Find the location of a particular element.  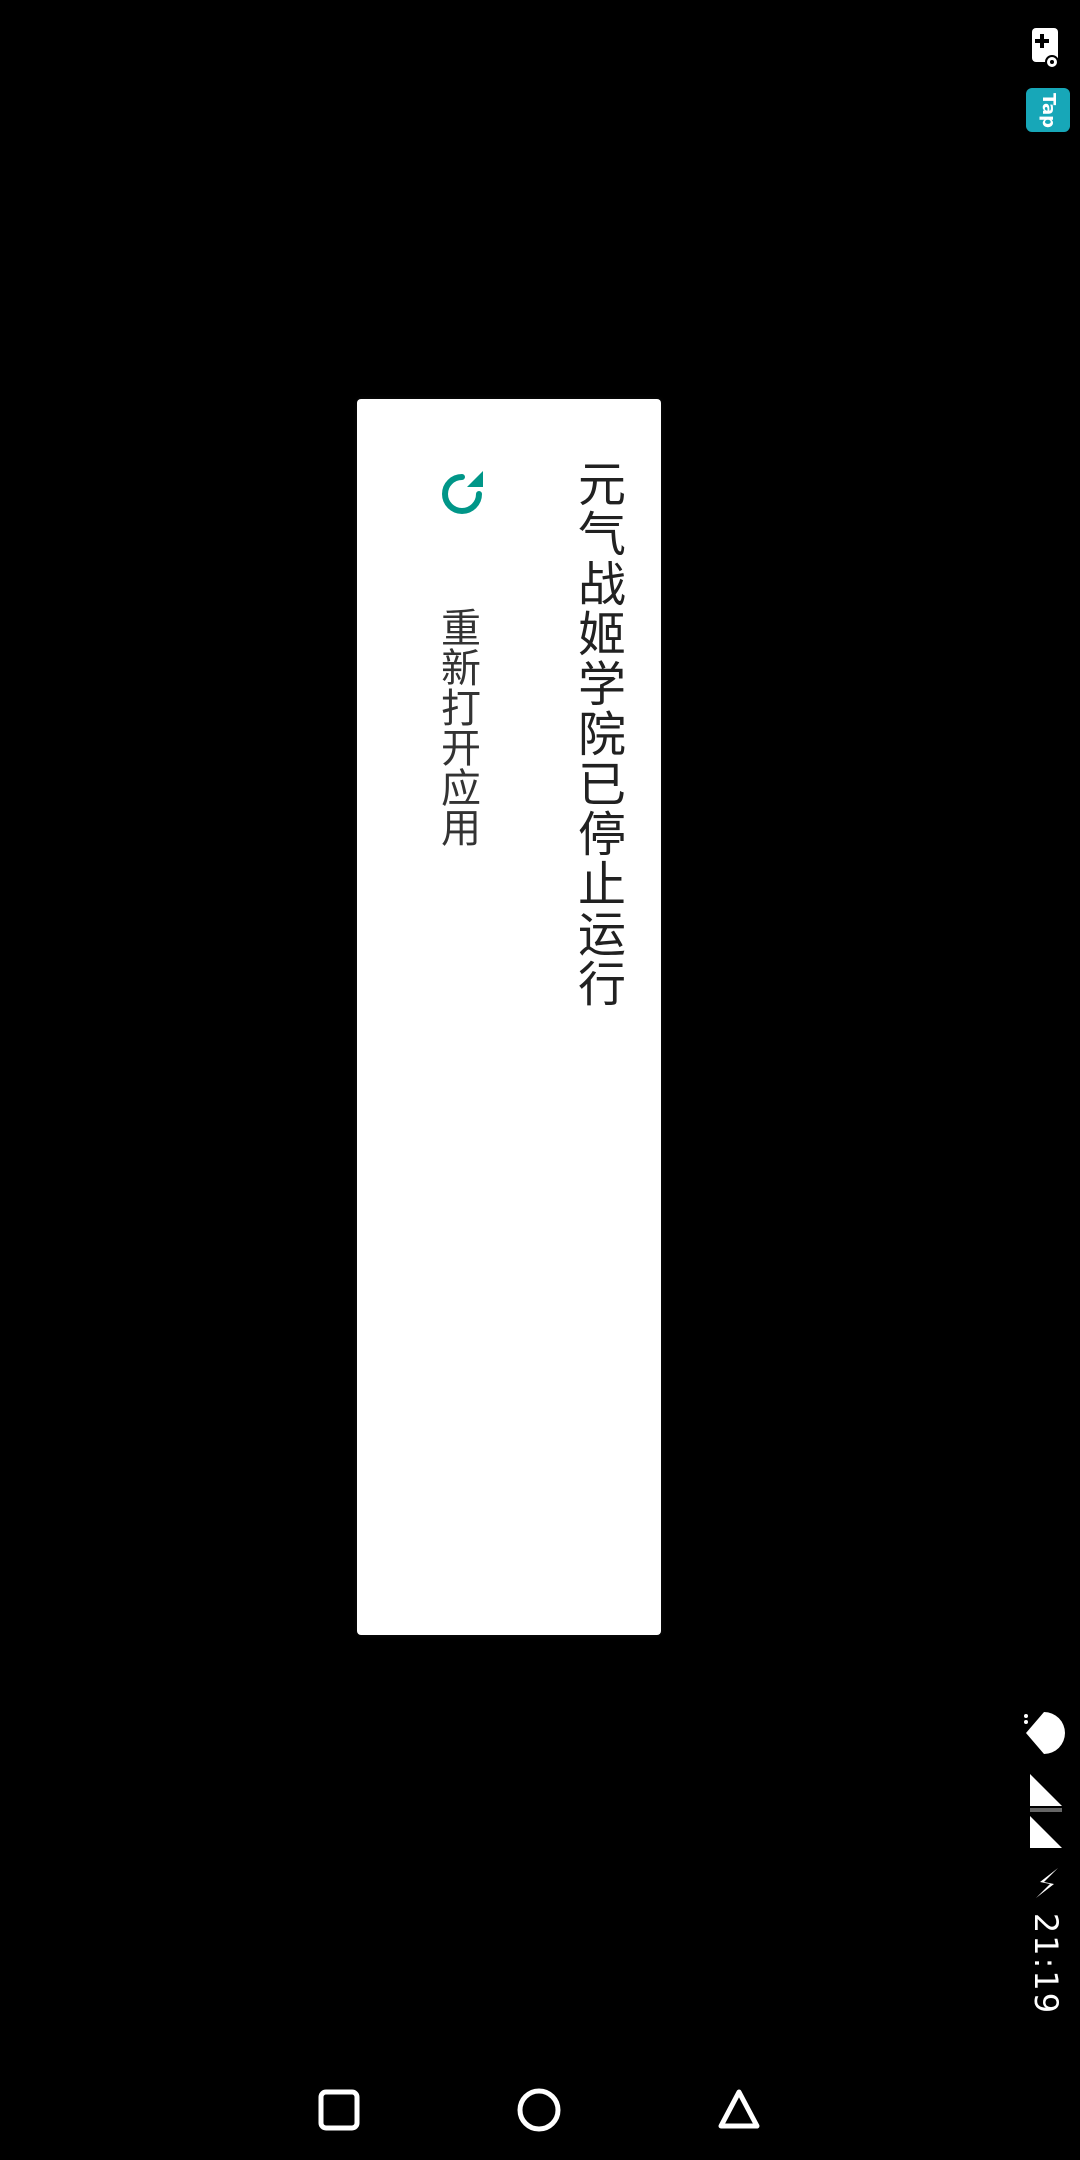

wifi-icon is located at coordinates (1044, 1733).